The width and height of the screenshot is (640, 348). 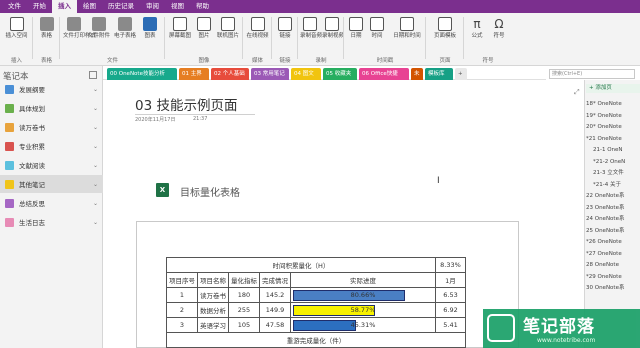 I want to click on section-tab: 01 主界, so click(x=194, y=74).